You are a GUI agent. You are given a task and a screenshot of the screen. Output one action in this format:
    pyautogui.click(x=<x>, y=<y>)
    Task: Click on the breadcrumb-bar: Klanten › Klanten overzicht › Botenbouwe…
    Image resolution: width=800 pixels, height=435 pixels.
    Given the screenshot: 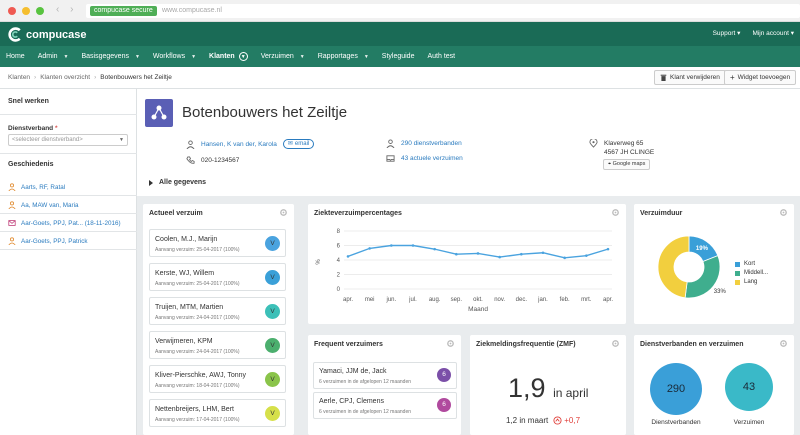 What is the action you would take?
    pyautogui.click(x=400, y=78)
    